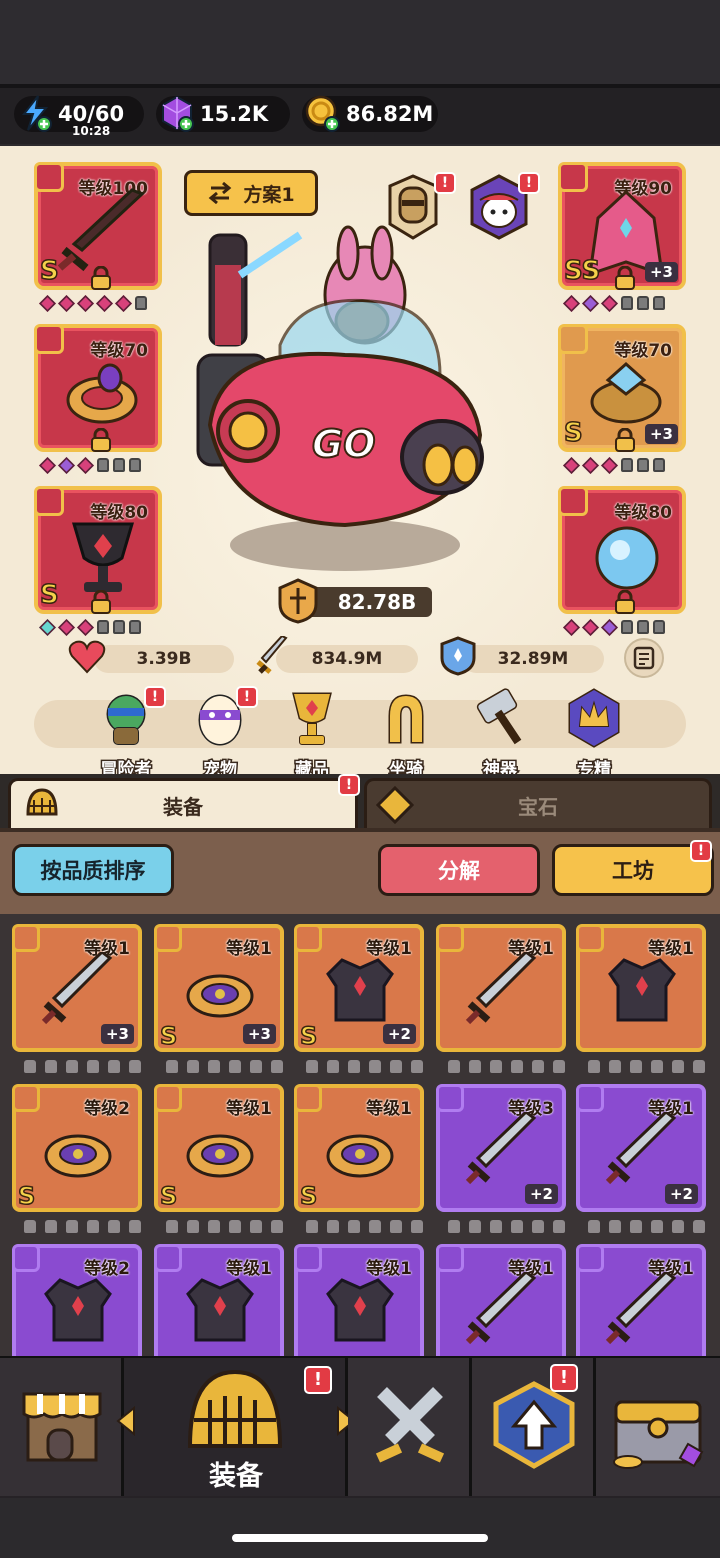  I want to click on pet-alert-badge: !, so click(247, 697).